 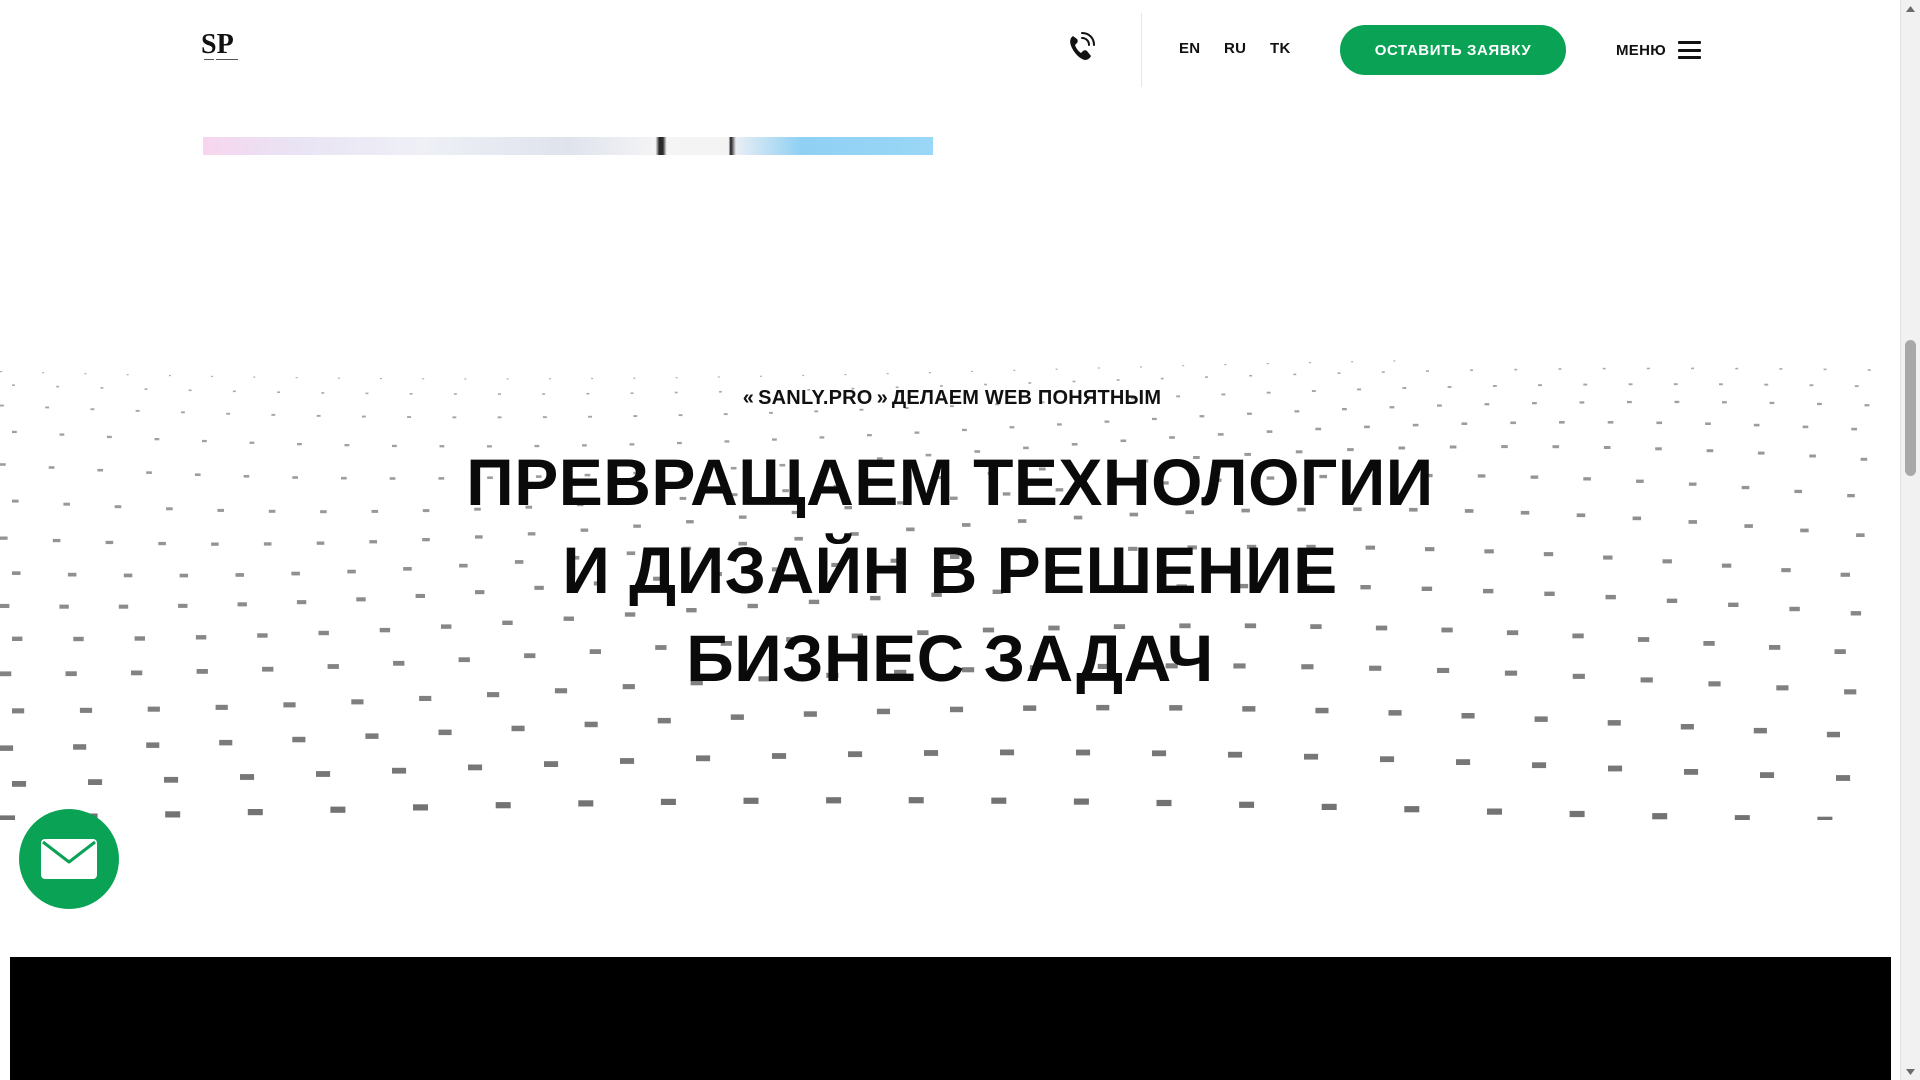 I want to click on phone-button, so click(x=1081, y=47).